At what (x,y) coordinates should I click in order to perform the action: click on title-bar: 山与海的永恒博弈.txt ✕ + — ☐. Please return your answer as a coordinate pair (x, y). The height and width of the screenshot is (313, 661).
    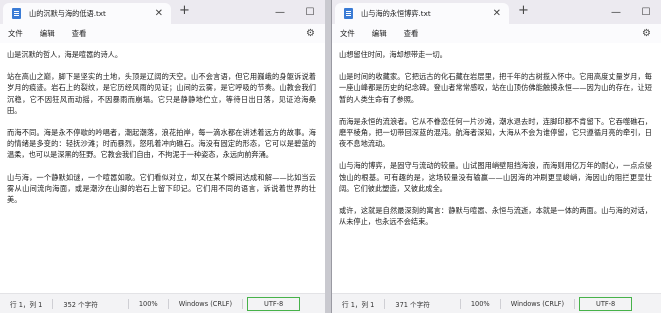
    Looking at the image, I should click on (496, 12).